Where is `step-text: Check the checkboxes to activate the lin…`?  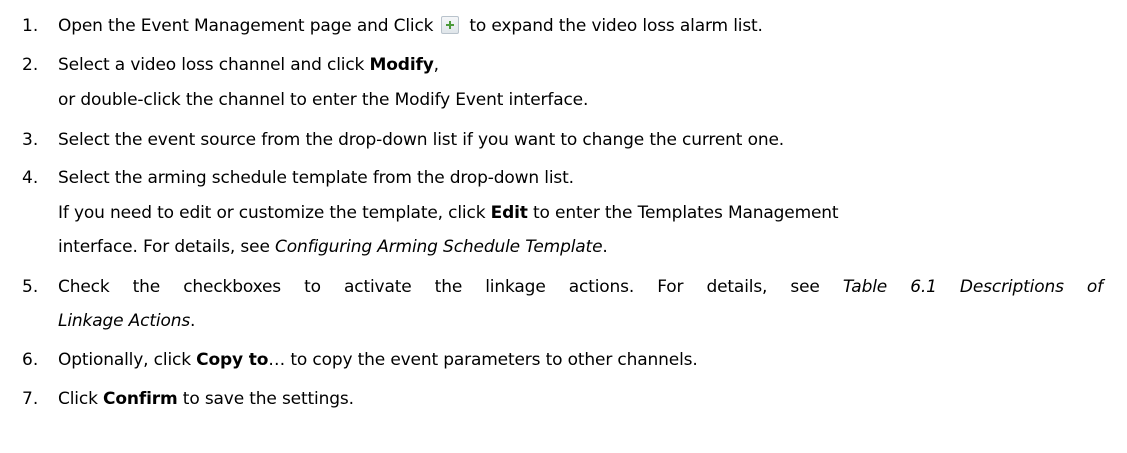
step-text: Check the checkboxes to activate the lin… is located at coordinates (580, 287).